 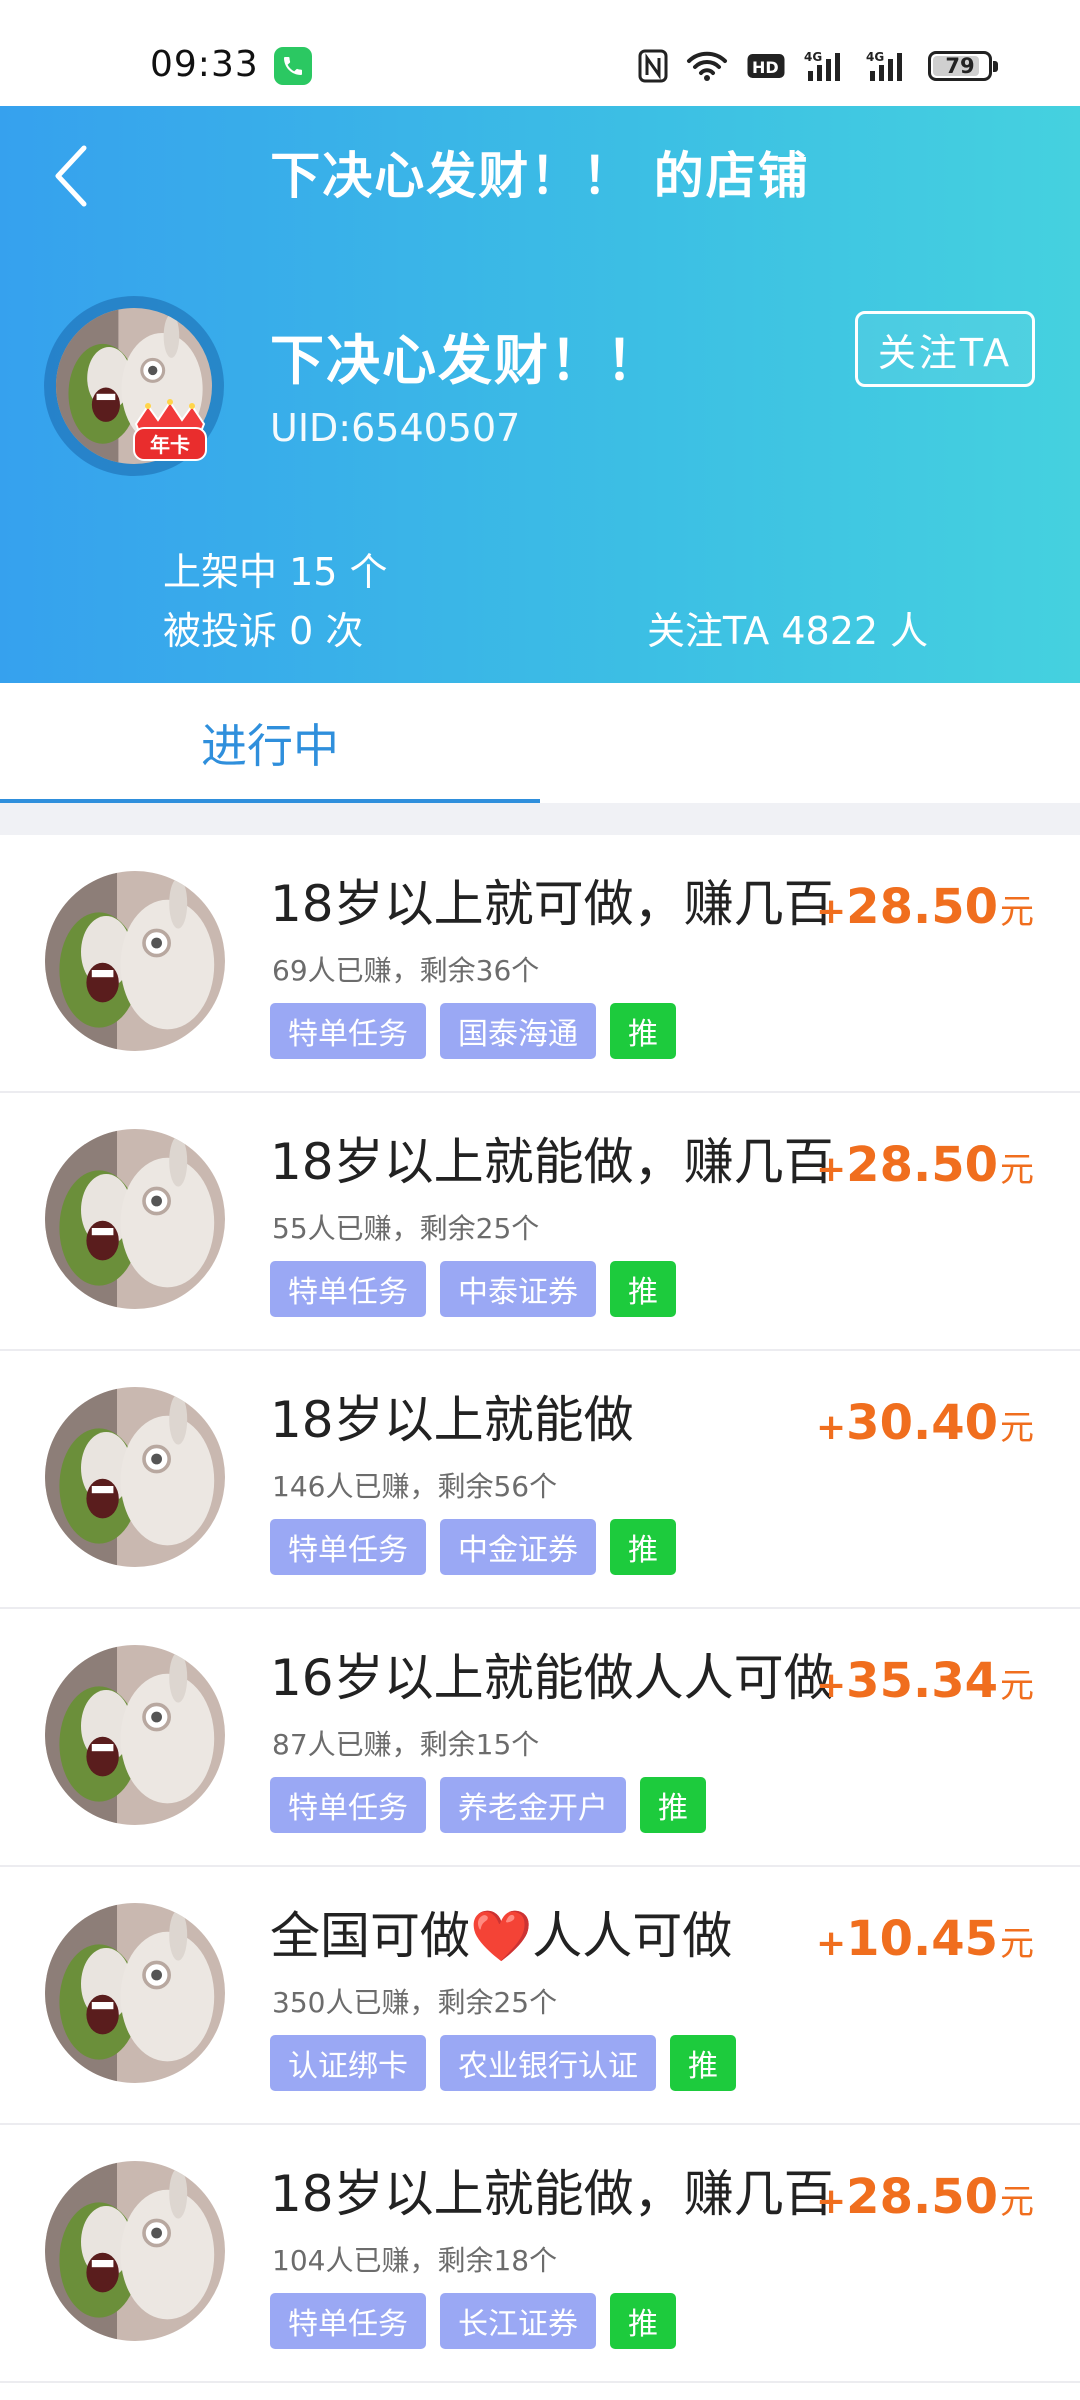 I want to click on task-tags: 特单任务 中金证券推, so click(x=473, y=1547).